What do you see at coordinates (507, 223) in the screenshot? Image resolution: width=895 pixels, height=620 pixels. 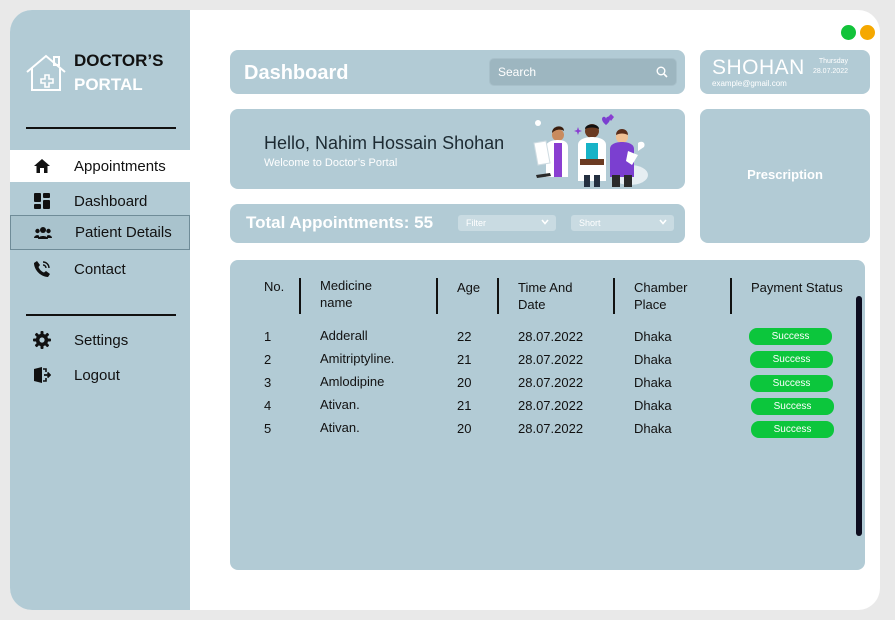 I see `filter-dropdown: Filter` at bounding box center [507, 223].